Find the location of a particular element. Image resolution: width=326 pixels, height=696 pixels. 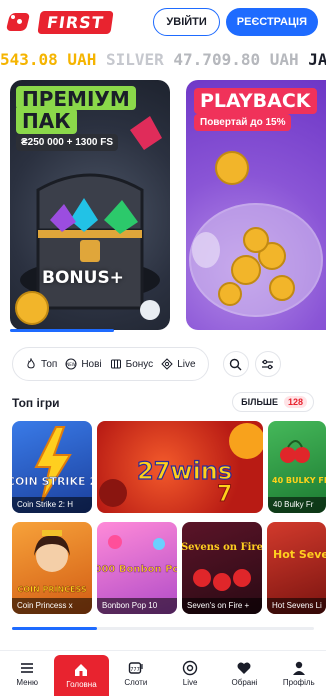

search-icon is located at coordinates (235, 364).